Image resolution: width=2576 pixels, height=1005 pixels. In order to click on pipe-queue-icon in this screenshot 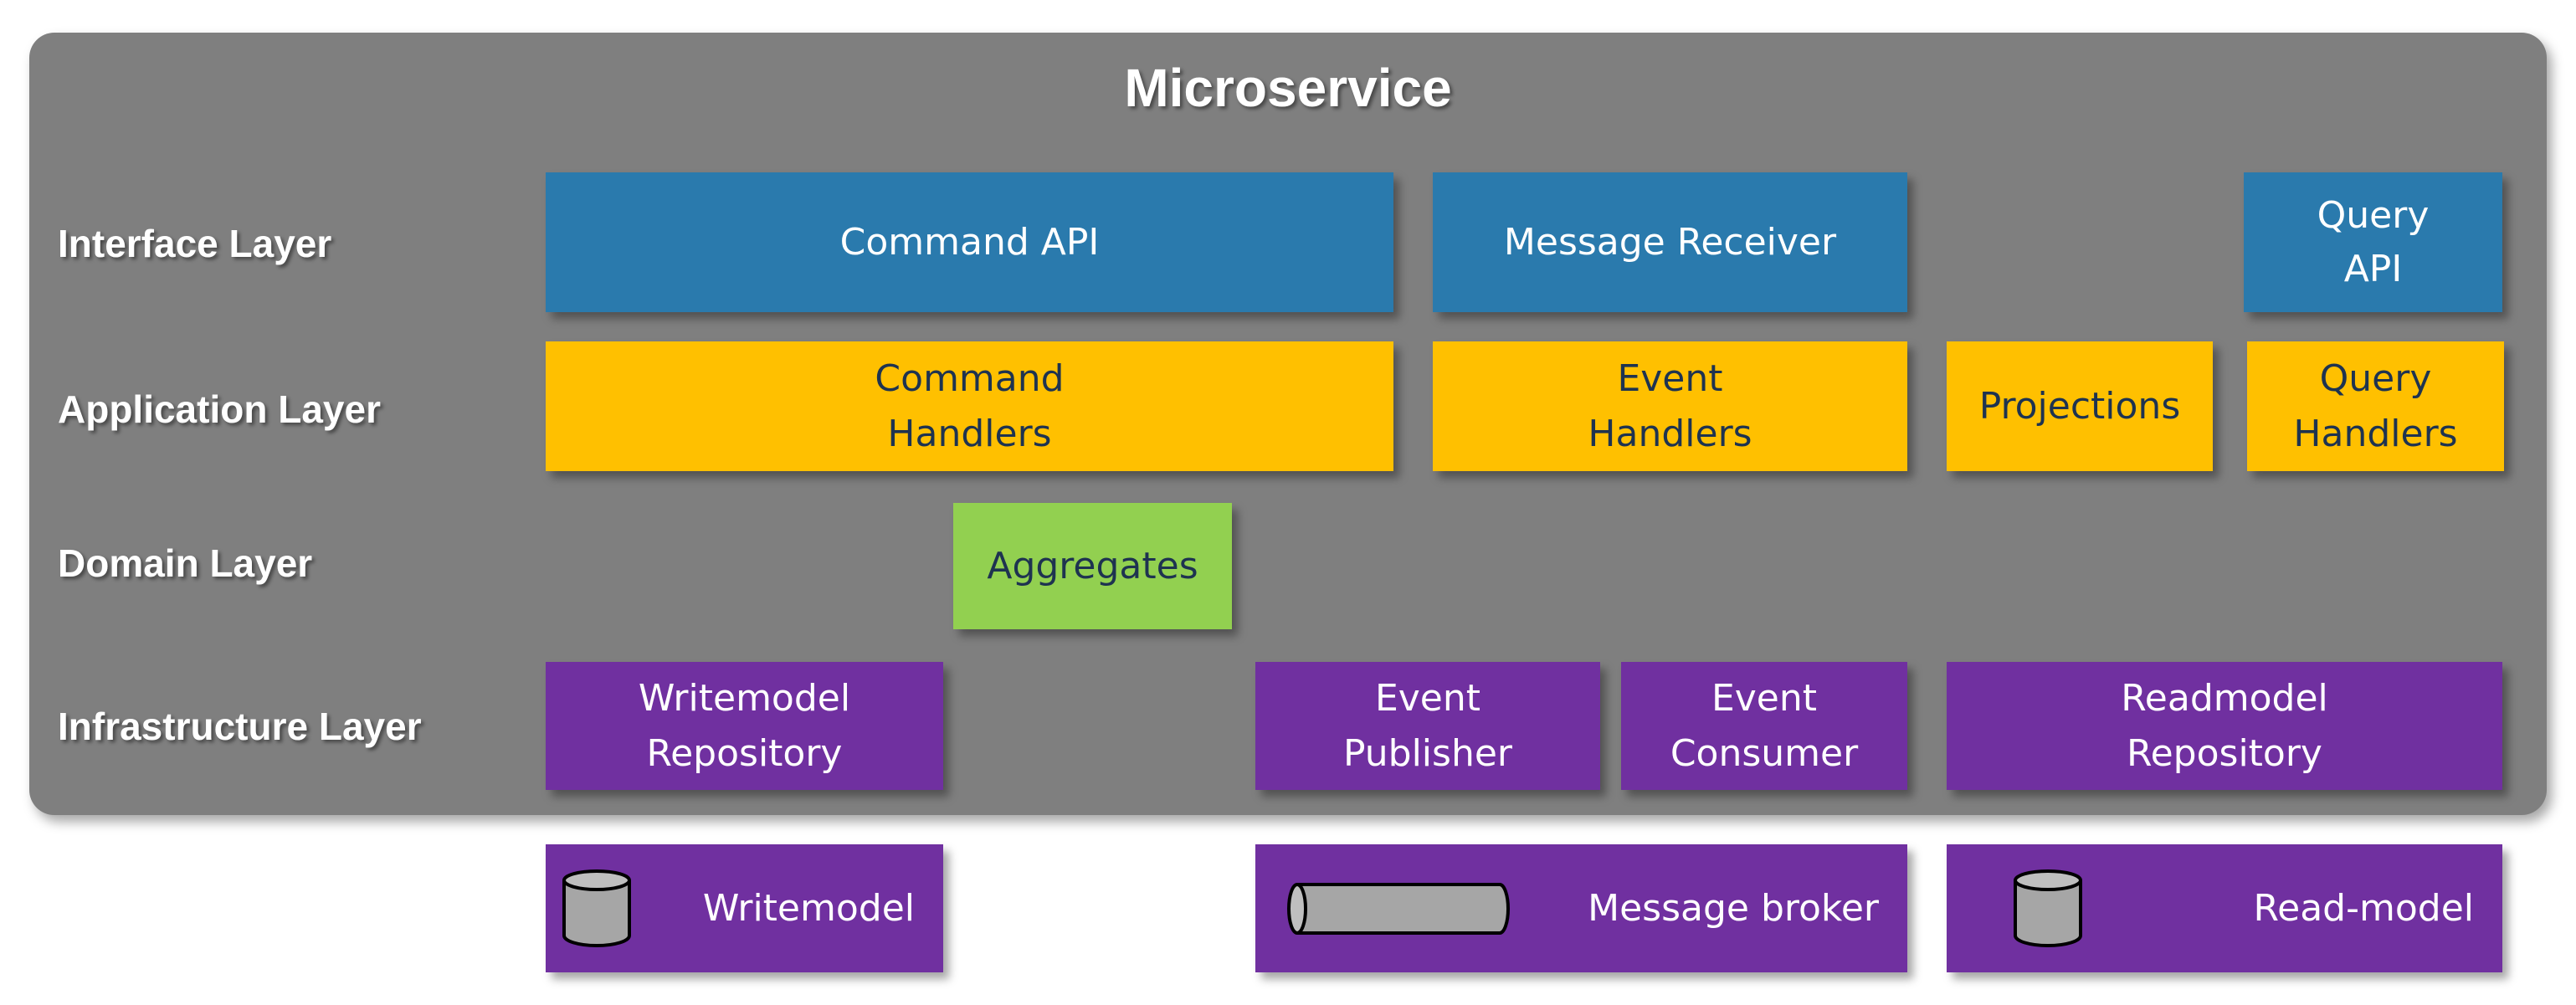, I will do `click(1398, 909)`.